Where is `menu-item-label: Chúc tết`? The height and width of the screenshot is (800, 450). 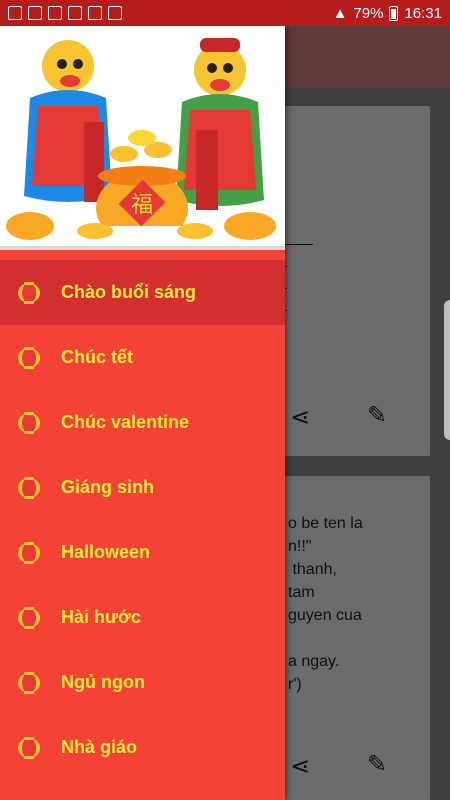
menu-item-label: Chúc tết is located at coordinates (97, 357).